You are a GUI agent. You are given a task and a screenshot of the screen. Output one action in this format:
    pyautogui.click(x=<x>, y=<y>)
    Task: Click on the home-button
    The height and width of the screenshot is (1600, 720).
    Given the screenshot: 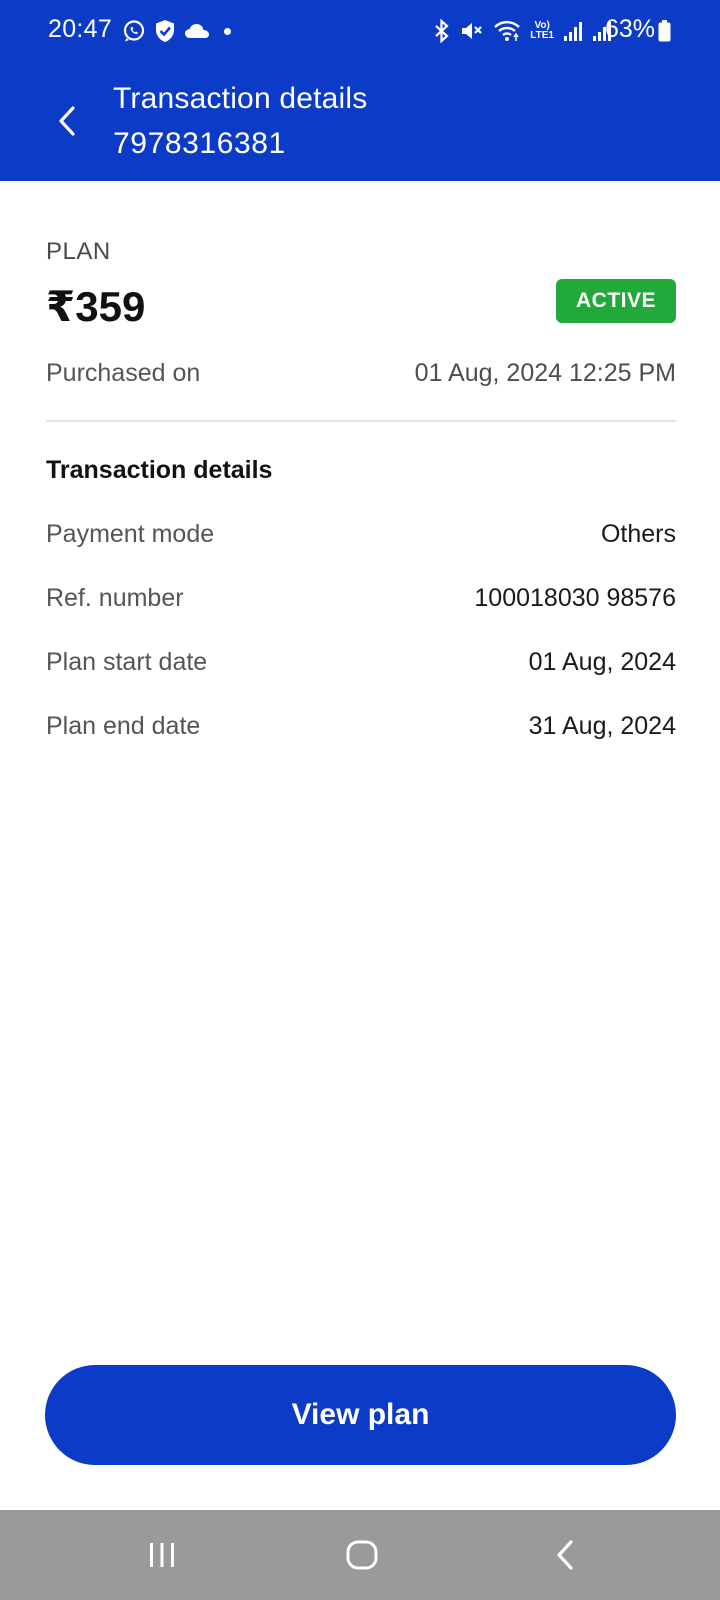 What is the action you would take?
    pyautogui.click(x=362, y=1555)
    